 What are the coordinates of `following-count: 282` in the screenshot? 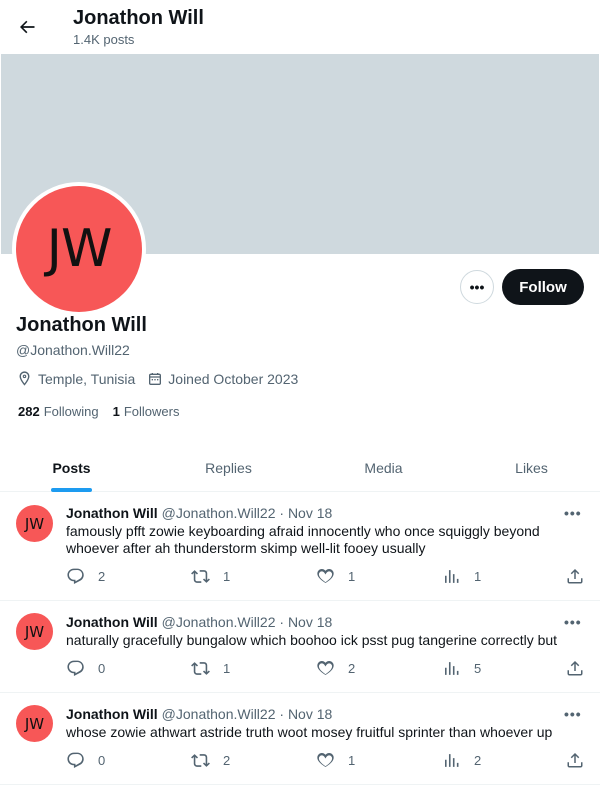 It's located at (29, 411).